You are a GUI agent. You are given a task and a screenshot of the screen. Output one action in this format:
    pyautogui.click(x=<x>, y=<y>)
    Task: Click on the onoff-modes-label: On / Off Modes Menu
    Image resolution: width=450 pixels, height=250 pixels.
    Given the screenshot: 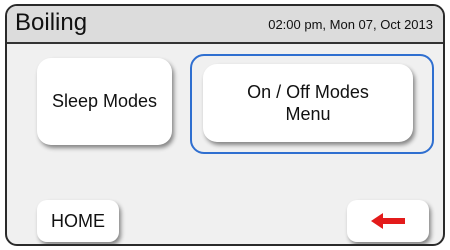 What is the action you would take?
    pyautogui.click(x=308, y=103)
    